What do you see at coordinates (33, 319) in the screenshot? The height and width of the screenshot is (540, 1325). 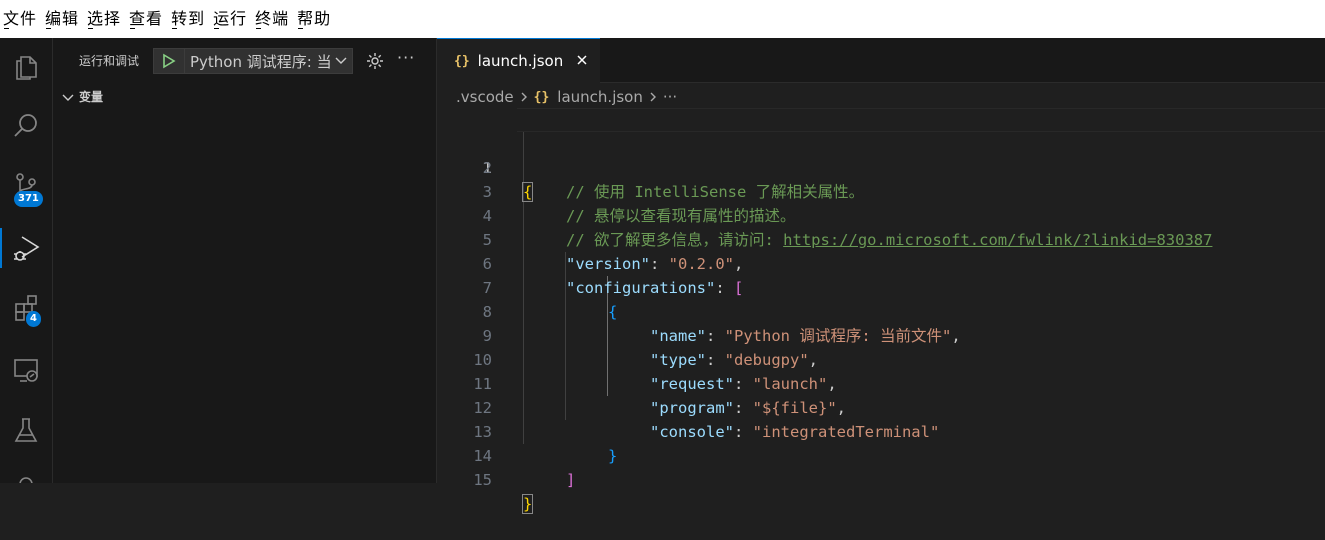 I see `extensions-badge: 4` at bounding box center [33, 319].